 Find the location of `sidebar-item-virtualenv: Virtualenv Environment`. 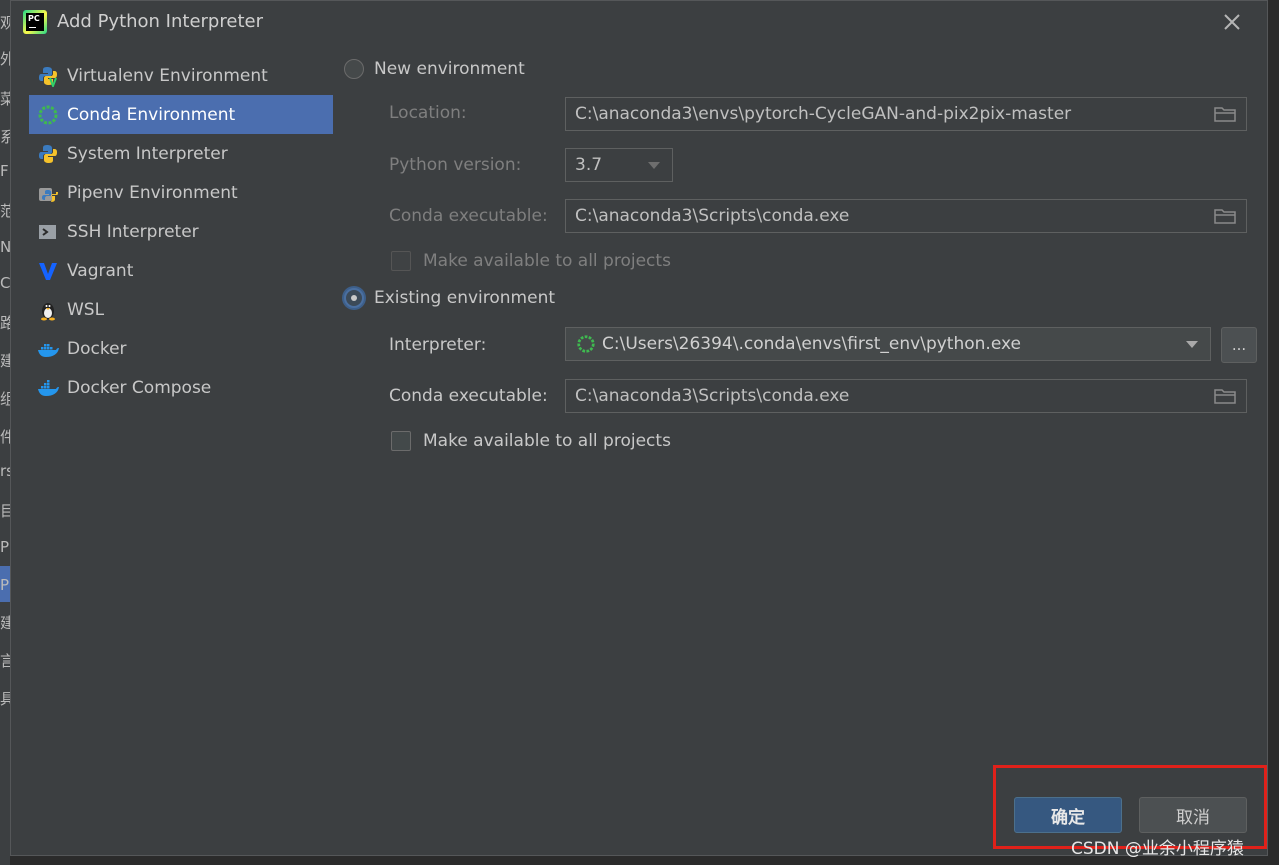

sidebar-item-virtualenv: Virtualenv Environment is located at coordinates (181, 75).